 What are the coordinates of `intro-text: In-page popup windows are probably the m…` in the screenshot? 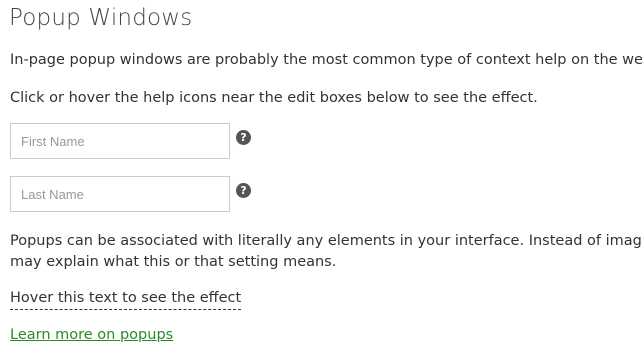 It's located at (326, 60).